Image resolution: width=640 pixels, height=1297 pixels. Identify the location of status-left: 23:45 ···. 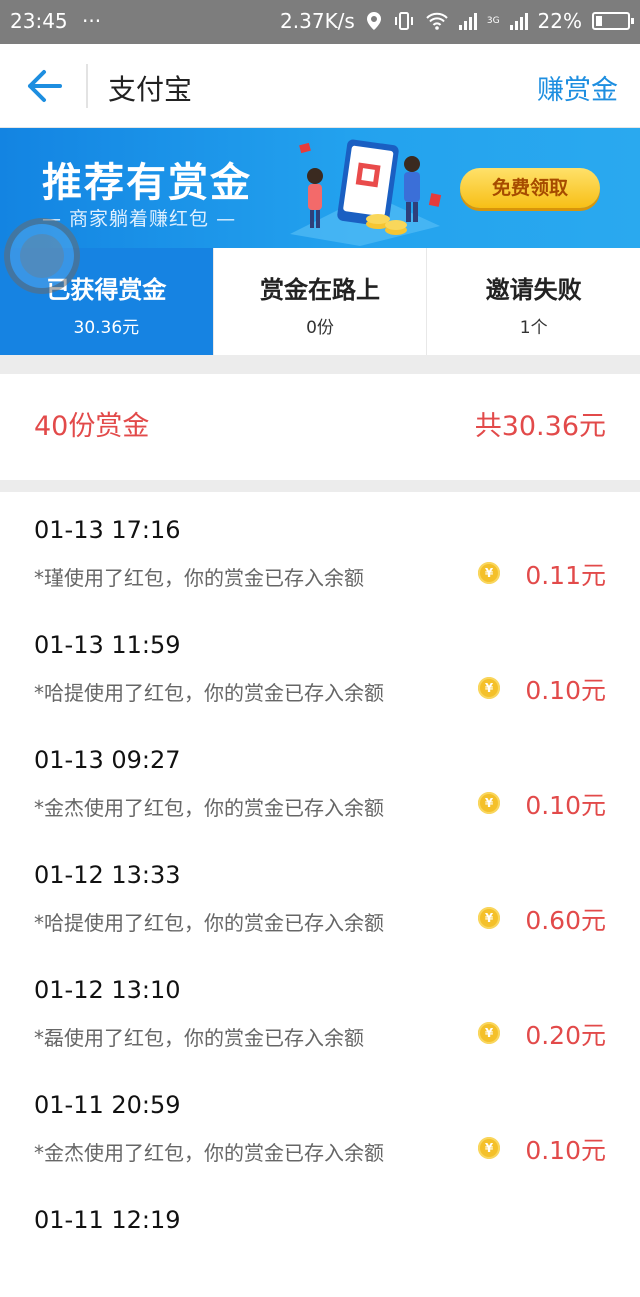
(55, 21).